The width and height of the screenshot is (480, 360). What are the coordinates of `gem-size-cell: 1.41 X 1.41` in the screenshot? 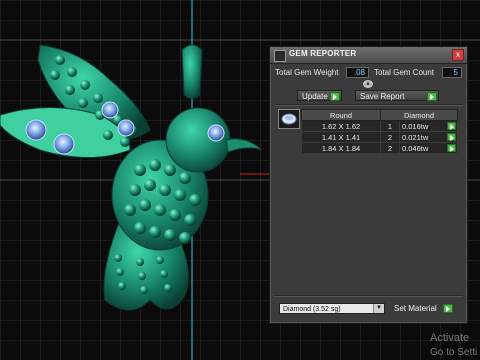 It's located at (341, 137).